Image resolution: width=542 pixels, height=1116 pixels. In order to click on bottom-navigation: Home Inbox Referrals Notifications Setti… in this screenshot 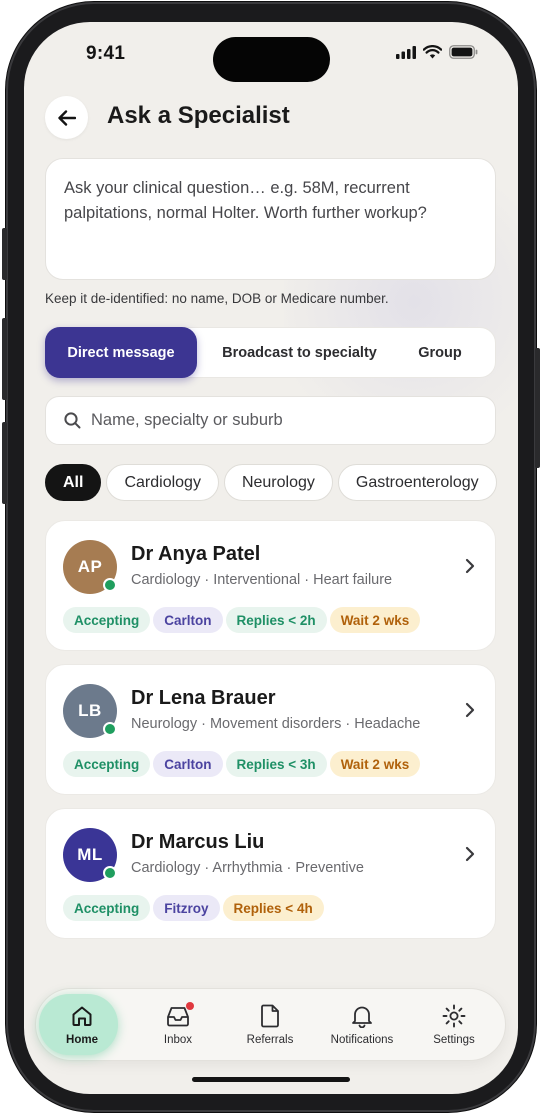, I will do `click(270, 1024)`.